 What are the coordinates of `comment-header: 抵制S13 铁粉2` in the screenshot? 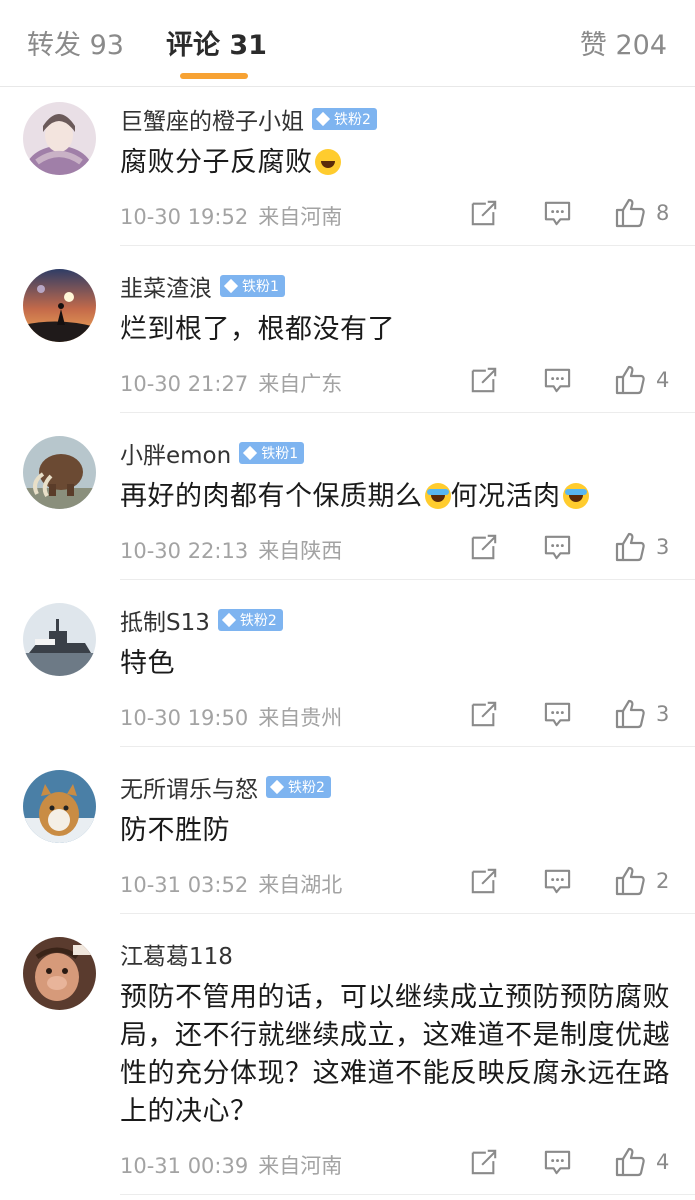 It's located at (201, 620).